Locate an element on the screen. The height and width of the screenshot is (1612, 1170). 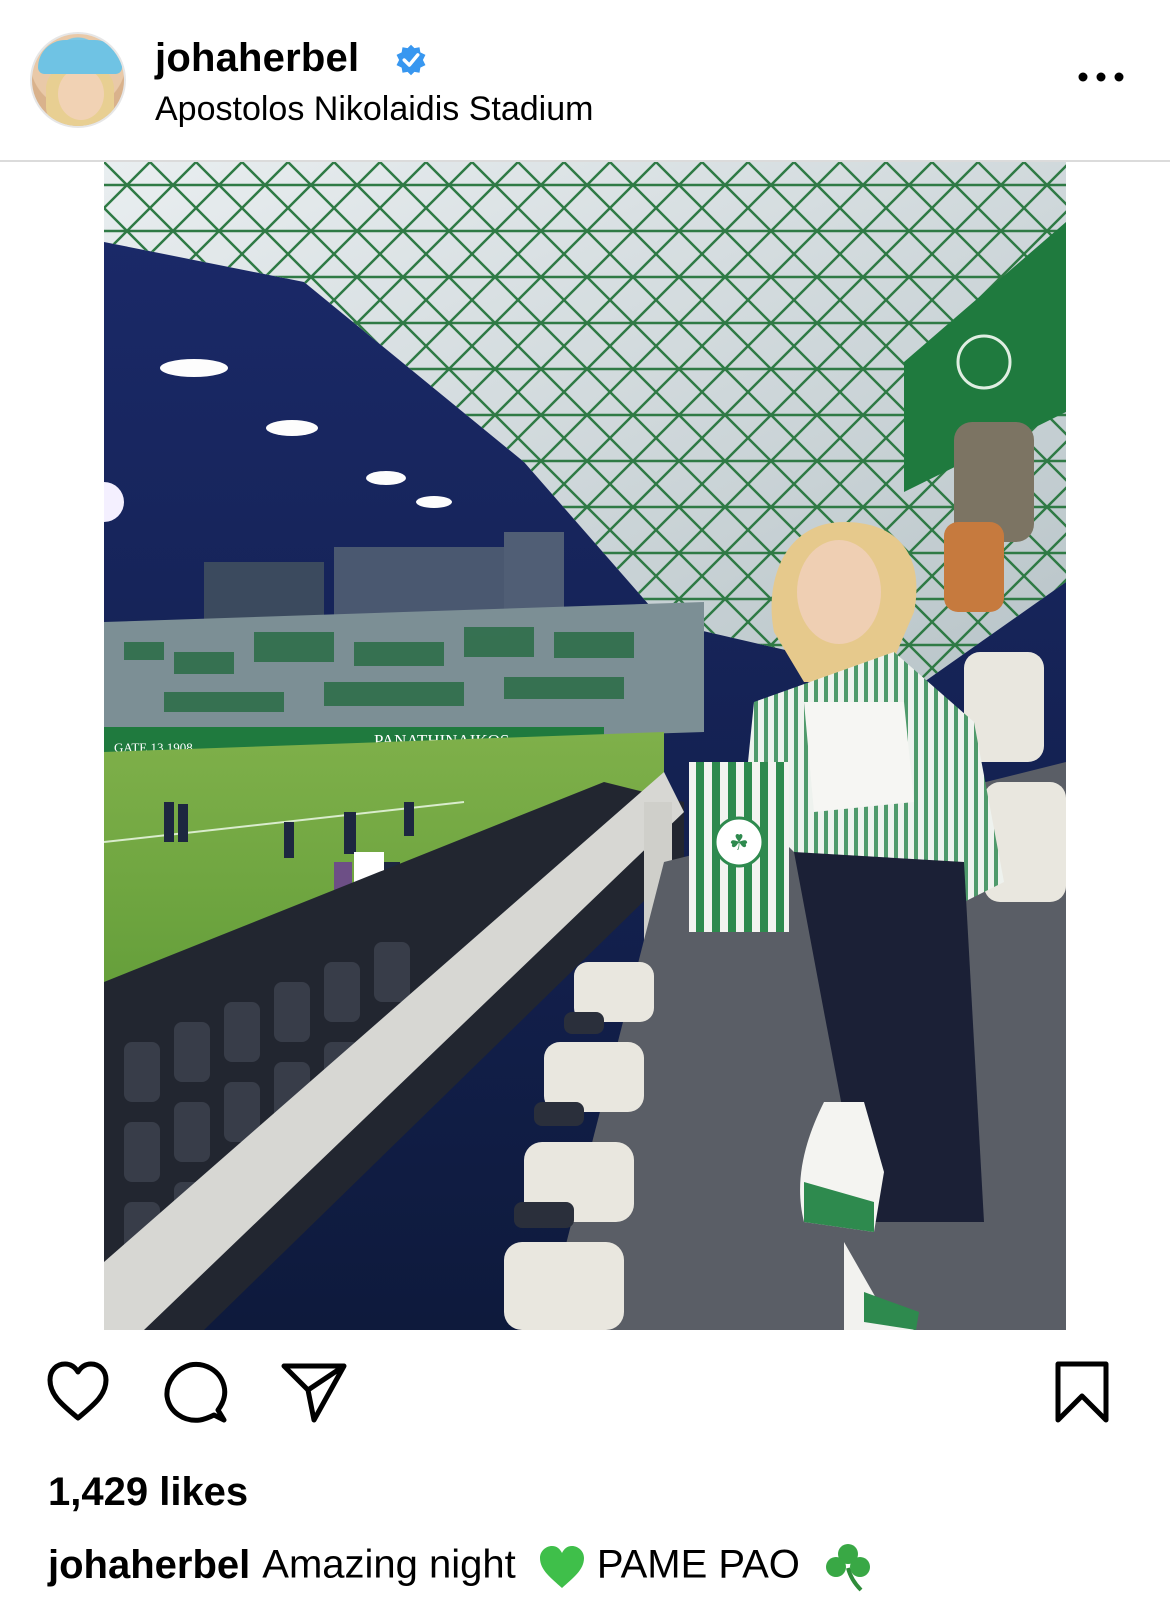
caption-username: johaherbel is located at coordinates (149, 1565).